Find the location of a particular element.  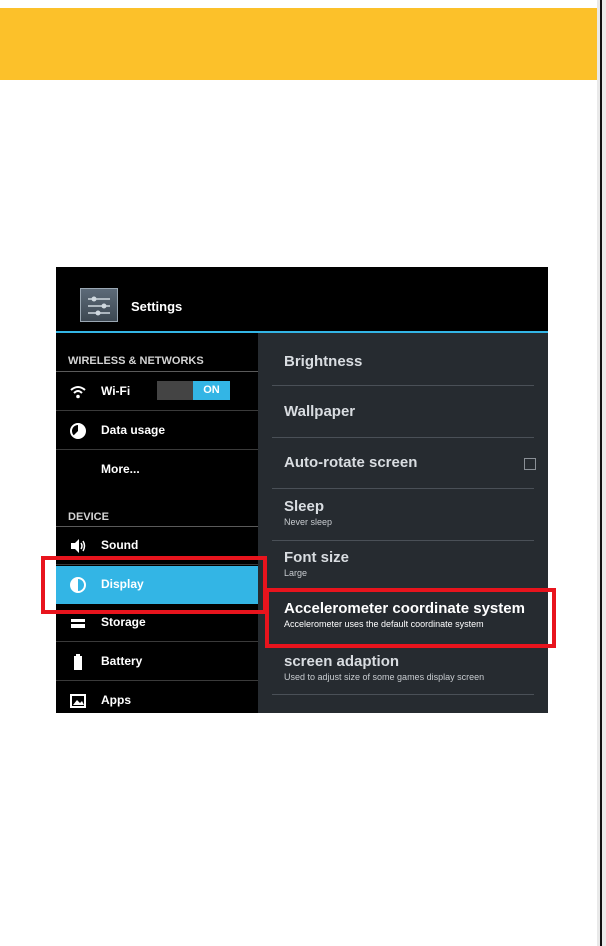

sidebar-item-data-usage: Data usage is located at coordinates (157, 431).